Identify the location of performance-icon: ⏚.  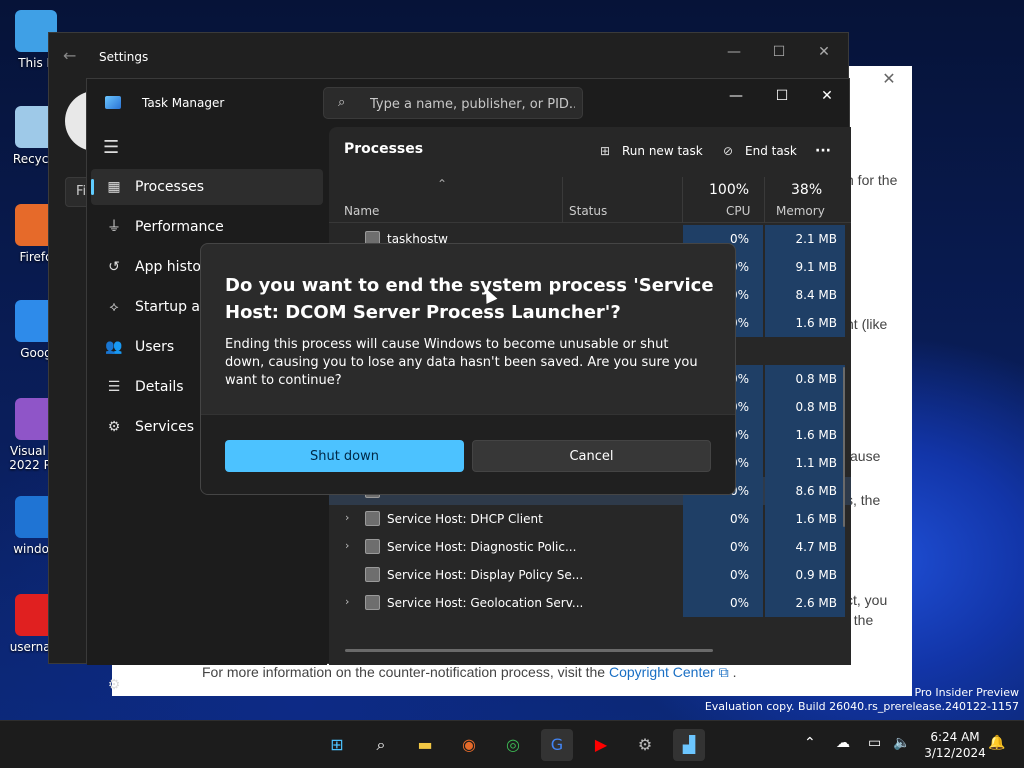
(114, 227).